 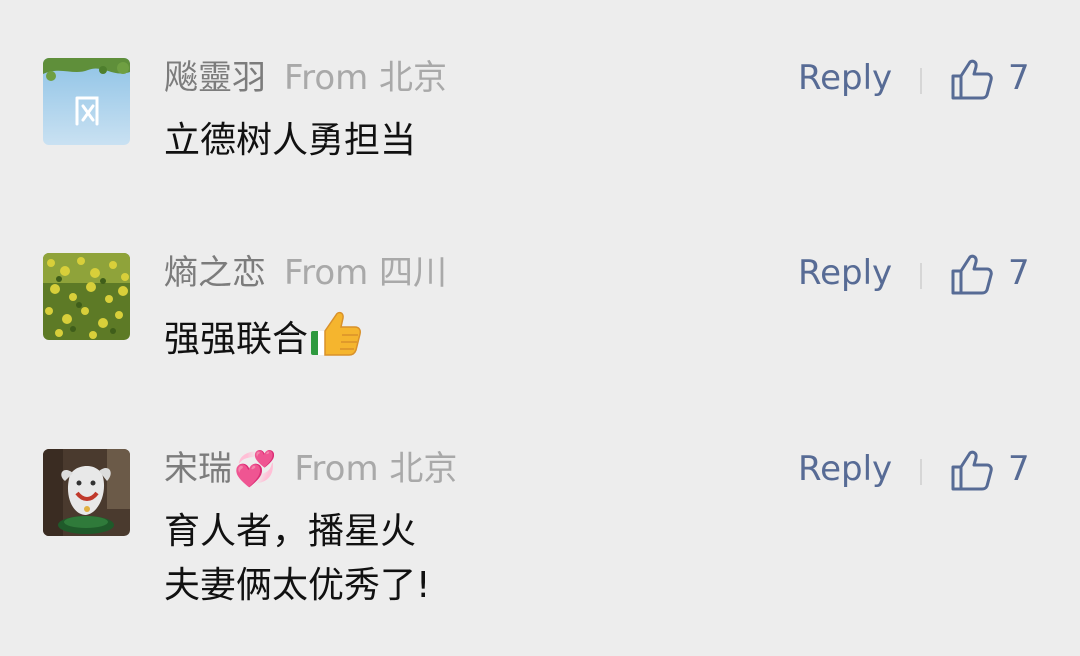 What do you see at coordinates (297, 585) in the screenshot?
I see `comment-line: 夫妻俩太优秀了!` at bounding box center [297, 585].